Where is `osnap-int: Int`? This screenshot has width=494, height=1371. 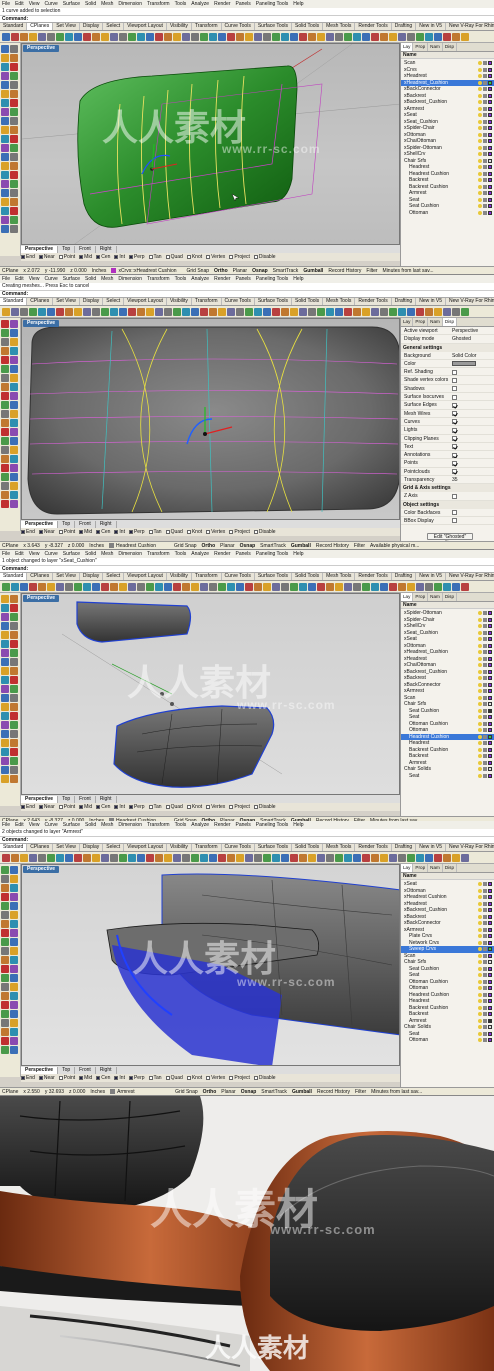
osnap-int: Int is located at coordinates (119, 257).